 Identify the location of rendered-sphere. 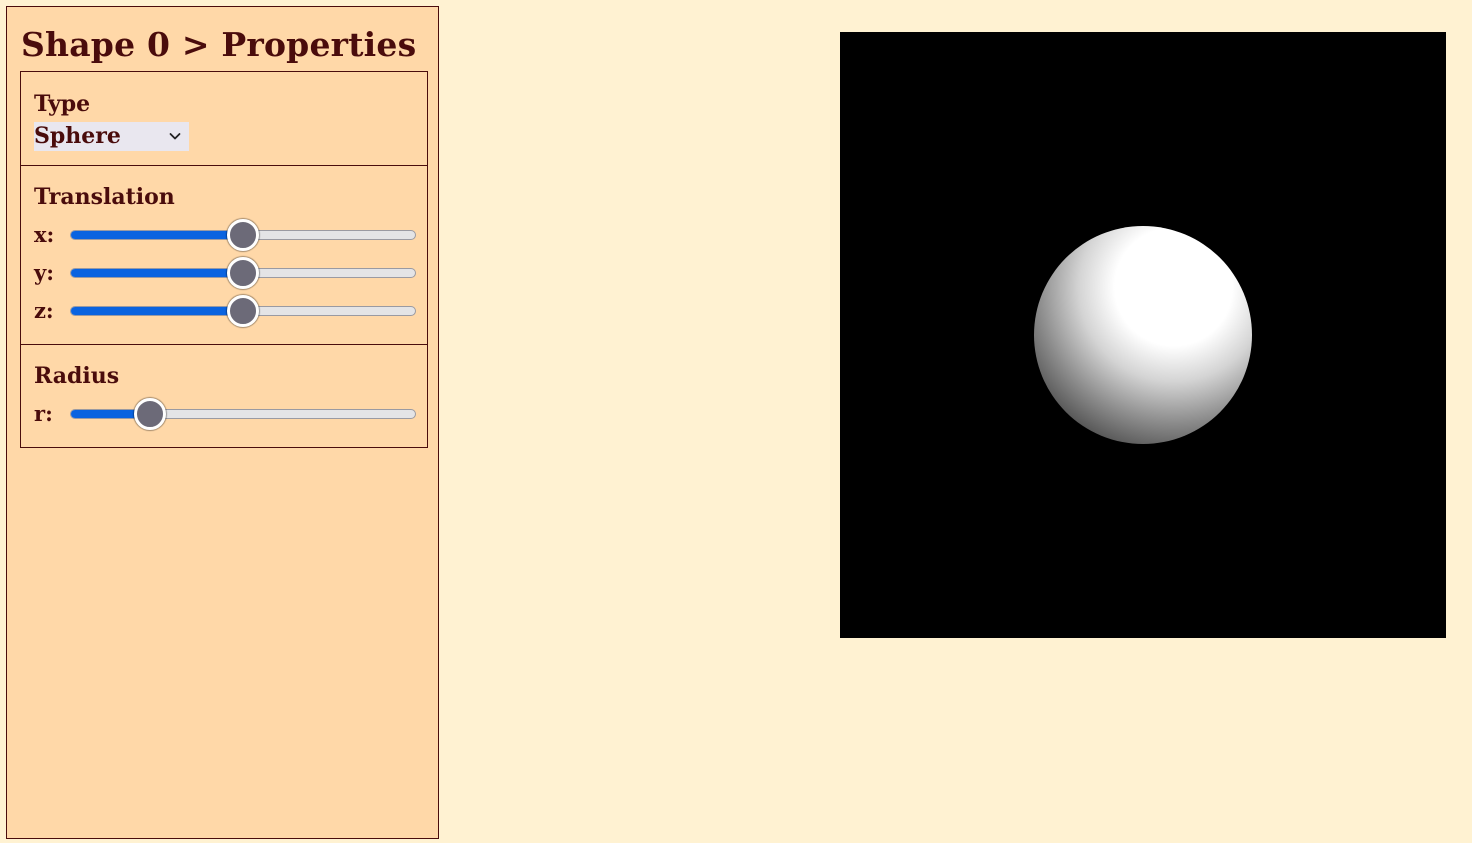
(1143, 335).